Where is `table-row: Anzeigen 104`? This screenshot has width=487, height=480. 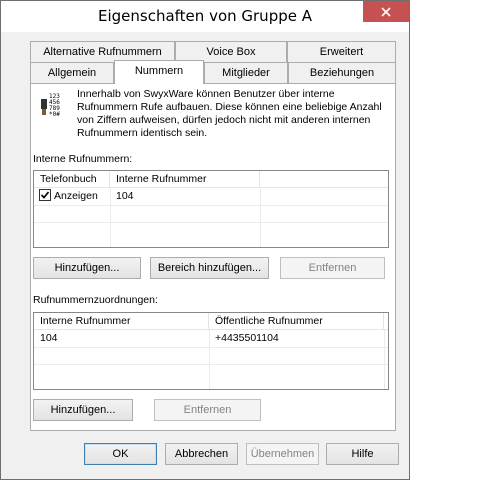
table-row: Anzeigen 104 is located at coordinates (211, 196).